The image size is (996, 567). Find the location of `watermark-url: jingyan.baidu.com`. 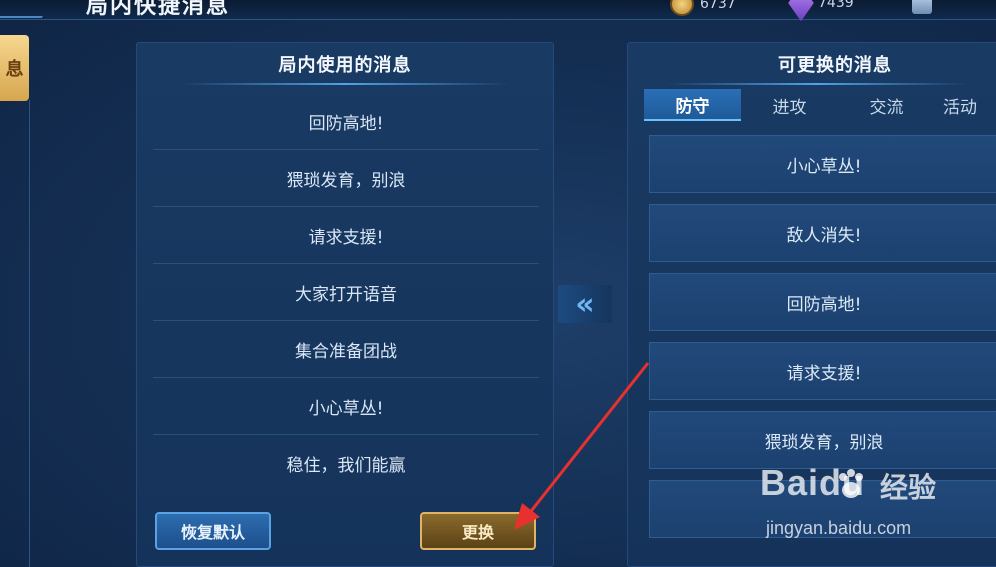

watermark-url: jingyan.baidu.com is located at coordinates (839, 528).